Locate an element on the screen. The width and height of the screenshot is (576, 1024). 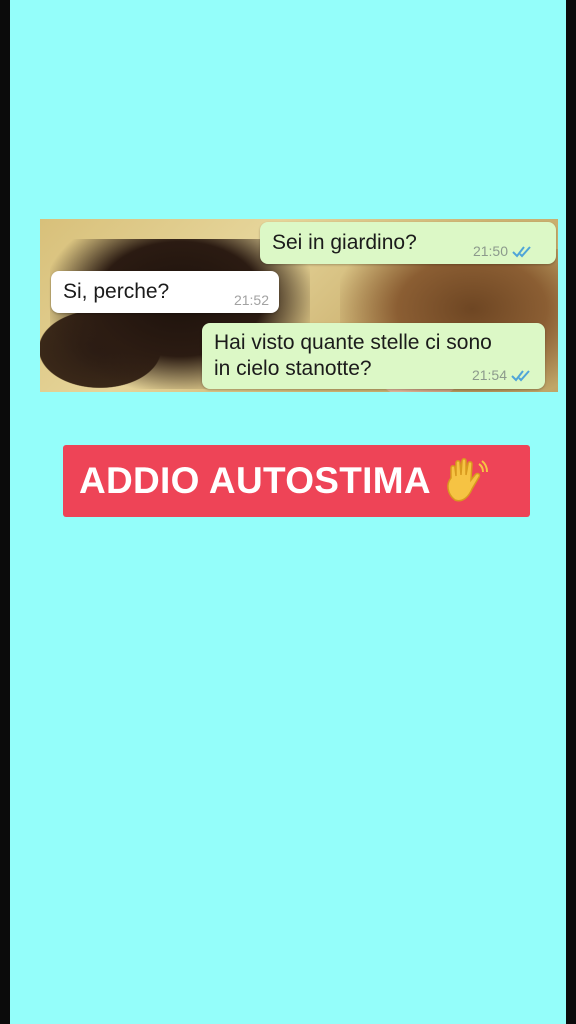
message-text-line: in cielo stanotte? is located at coordinates (293, 368).